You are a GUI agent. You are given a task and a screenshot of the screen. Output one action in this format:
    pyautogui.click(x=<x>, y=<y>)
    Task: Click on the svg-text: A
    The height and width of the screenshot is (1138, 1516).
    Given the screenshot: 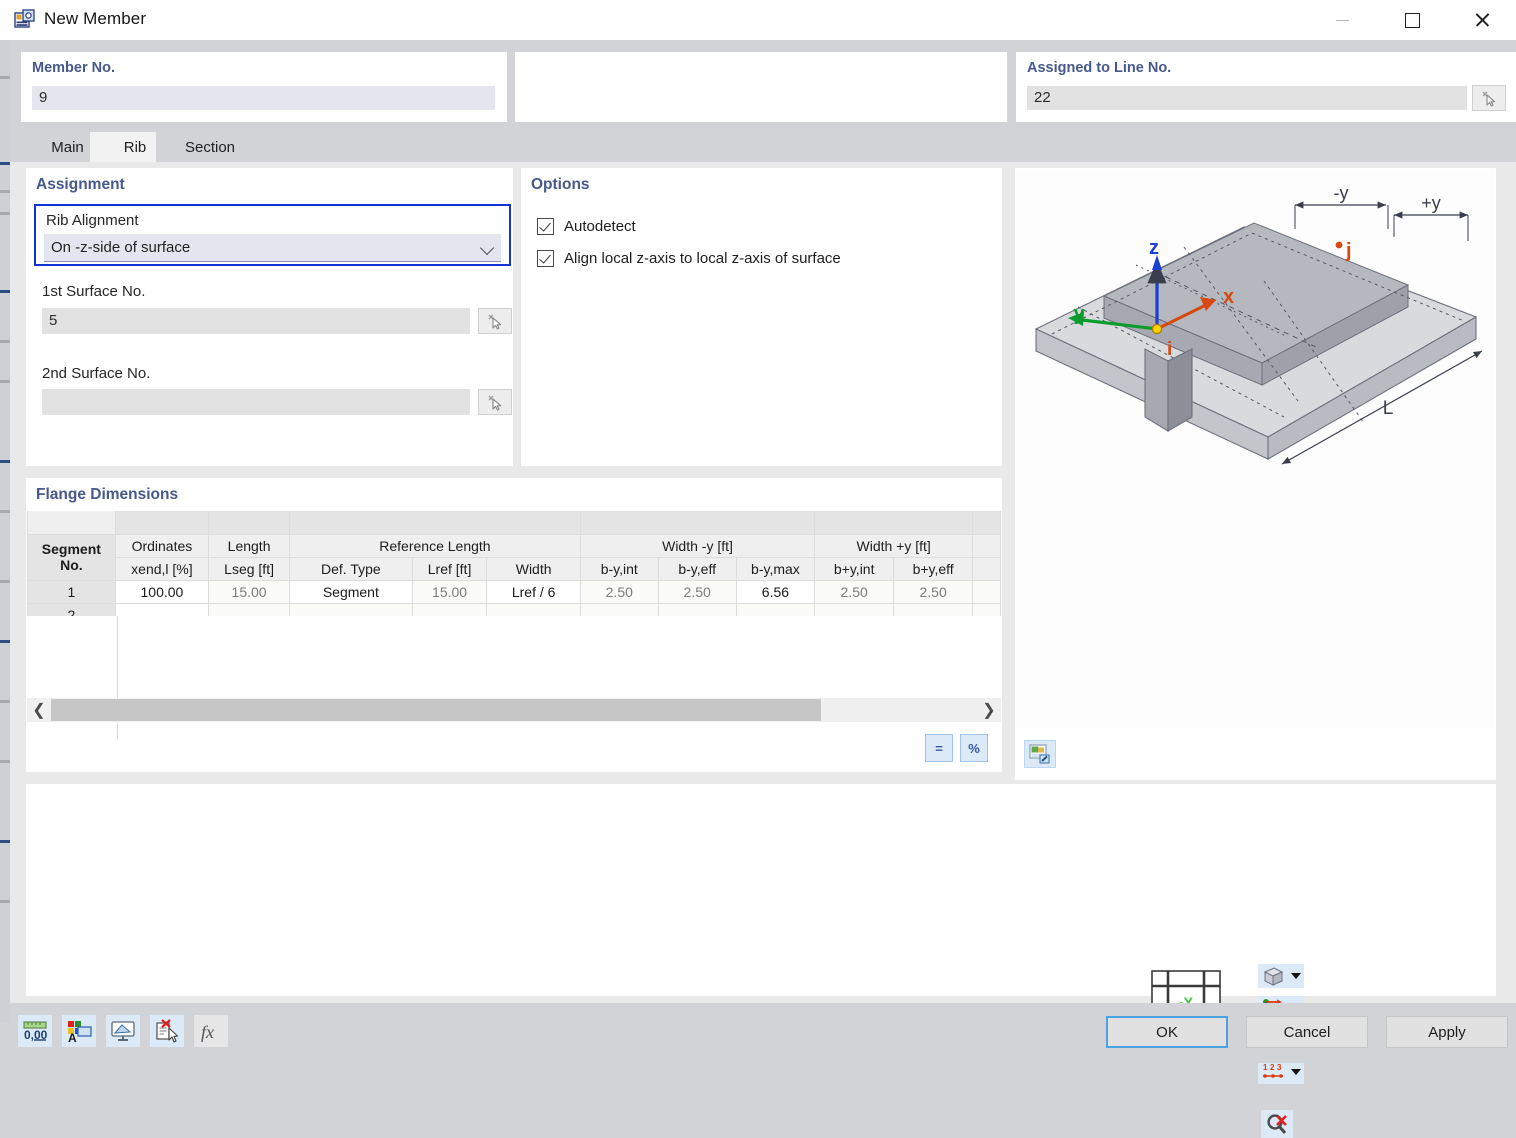 What is the action you would take?
    pyautogui.click(x=72, y=1037)
    